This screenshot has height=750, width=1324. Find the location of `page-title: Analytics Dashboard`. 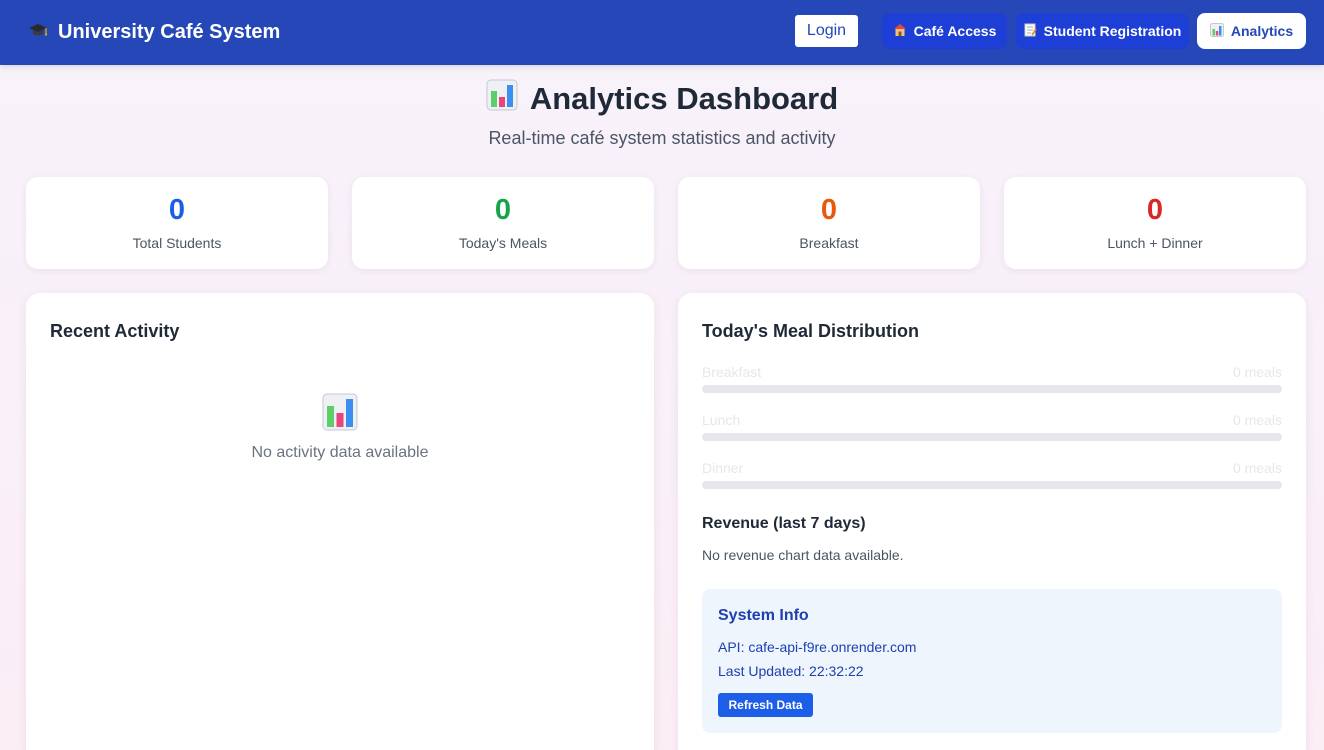

page-title: Analytics Dashboard is located at coordinates (662, 99).